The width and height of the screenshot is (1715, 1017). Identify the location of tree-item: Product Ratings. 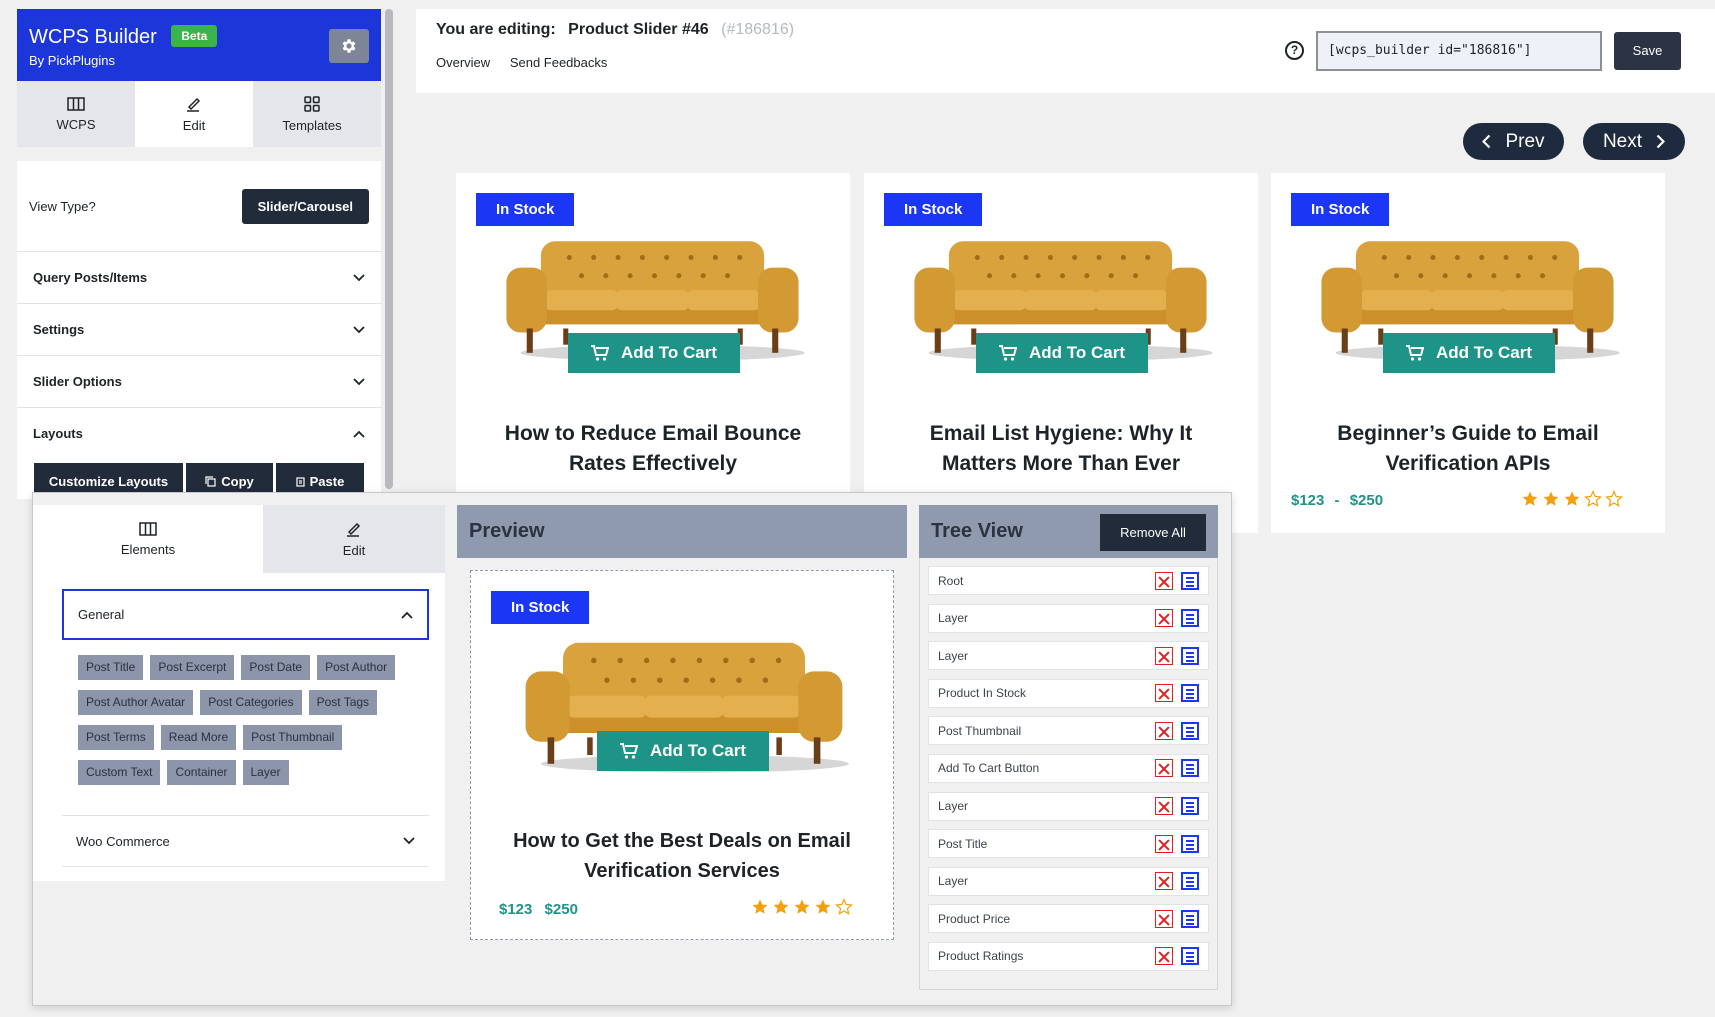
(1068, 956).